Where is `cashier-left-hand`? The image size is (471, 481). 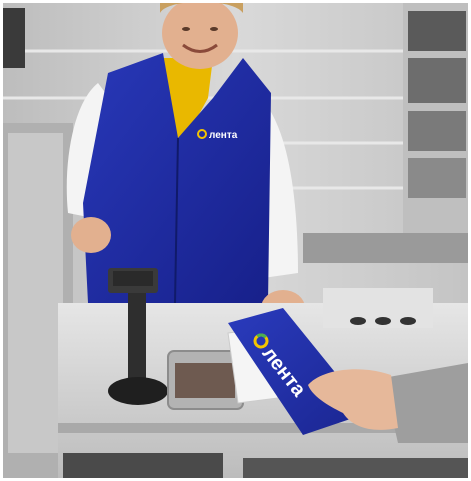 cashier-left-hand is located at coordinates (91, 235).